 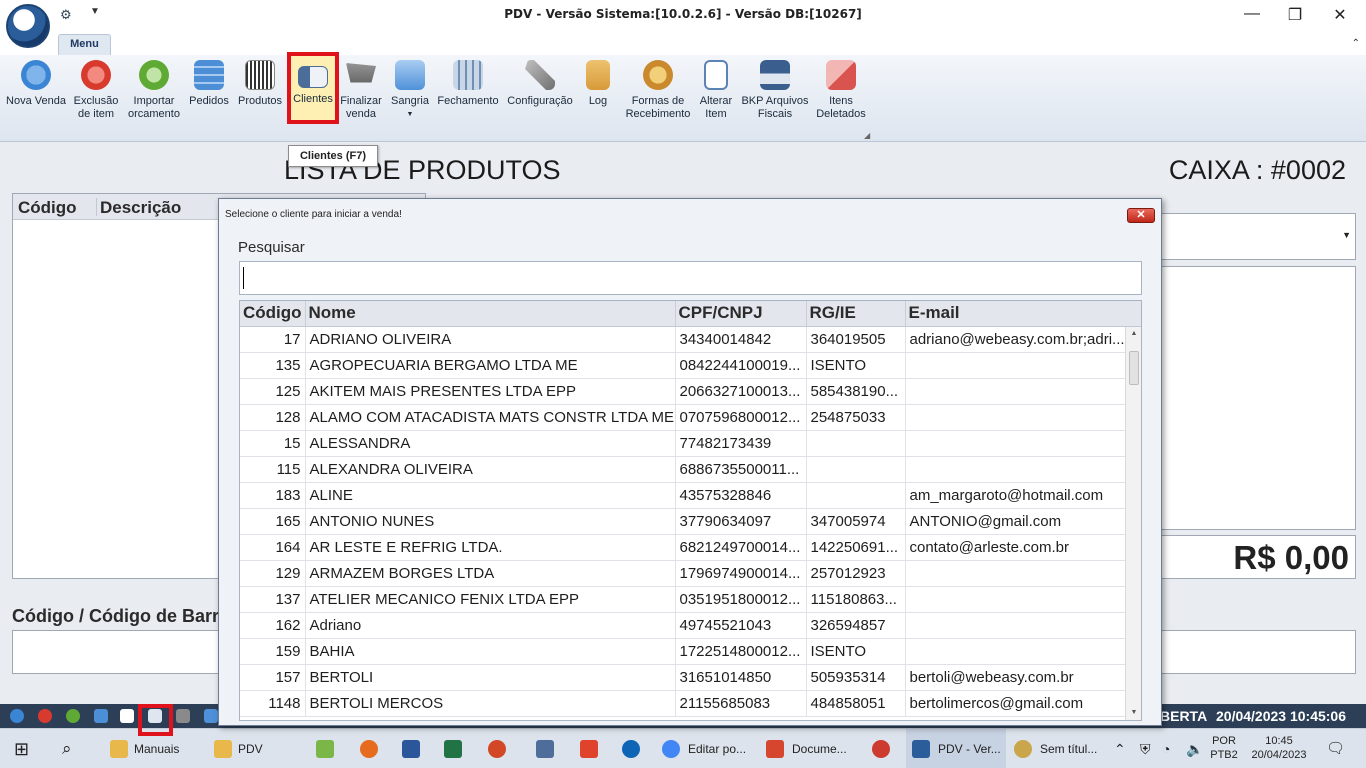 I want to click on scroll-up-icon: ▲, so click(x=1133, y=334).